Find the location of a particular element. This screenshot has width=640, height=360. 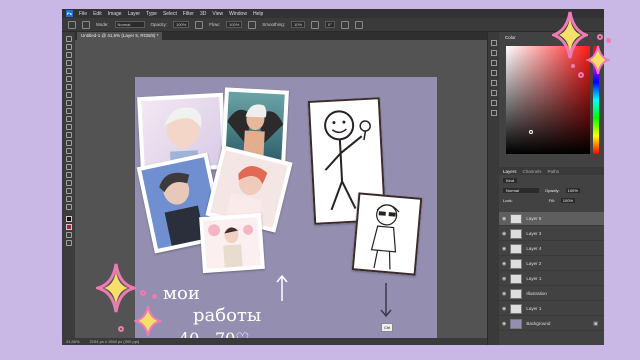

layer-name: Layer 5 is located at coordinates (533, 218).